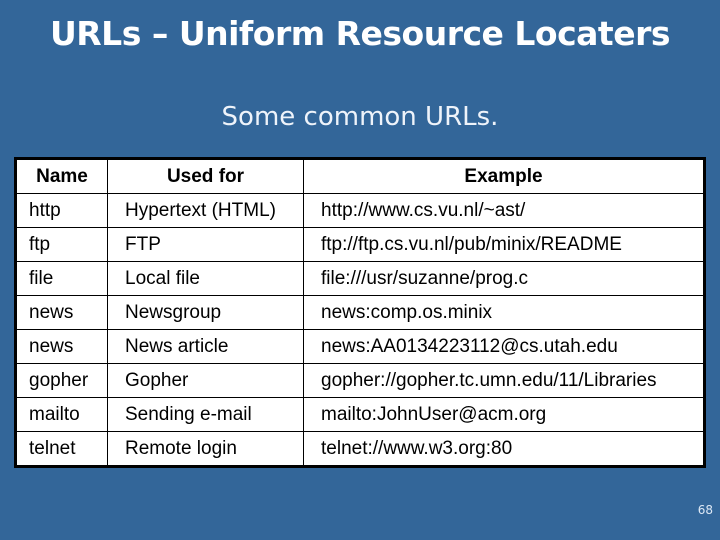 This screenshot has width=720, height=540. I want to click on table-row: news Newsgroup news:comp.os.minix, so click(360, 312).